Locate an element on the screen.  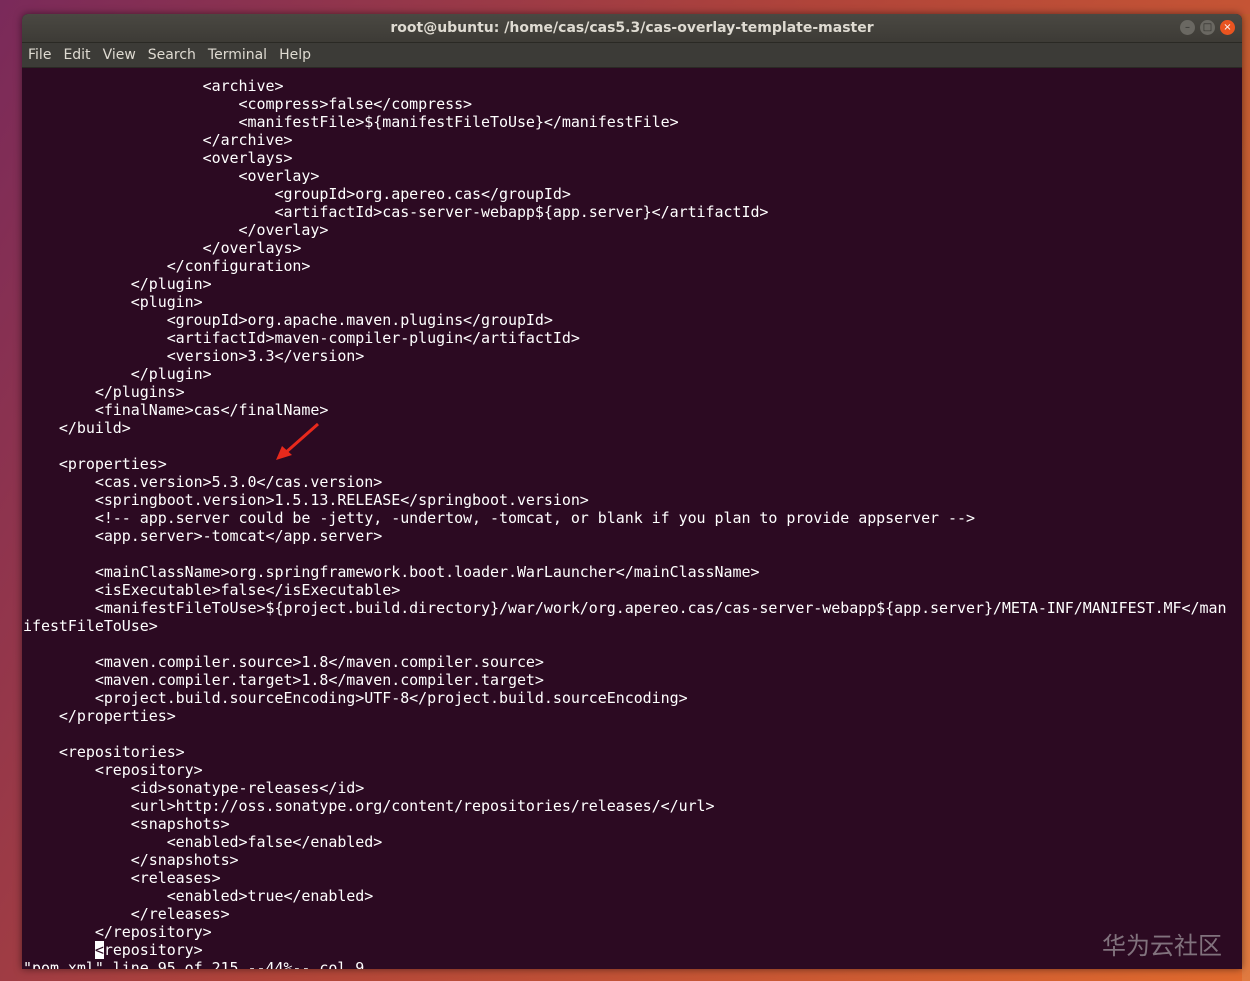
red-arrow-annotation is located at coordinates (297, 441).